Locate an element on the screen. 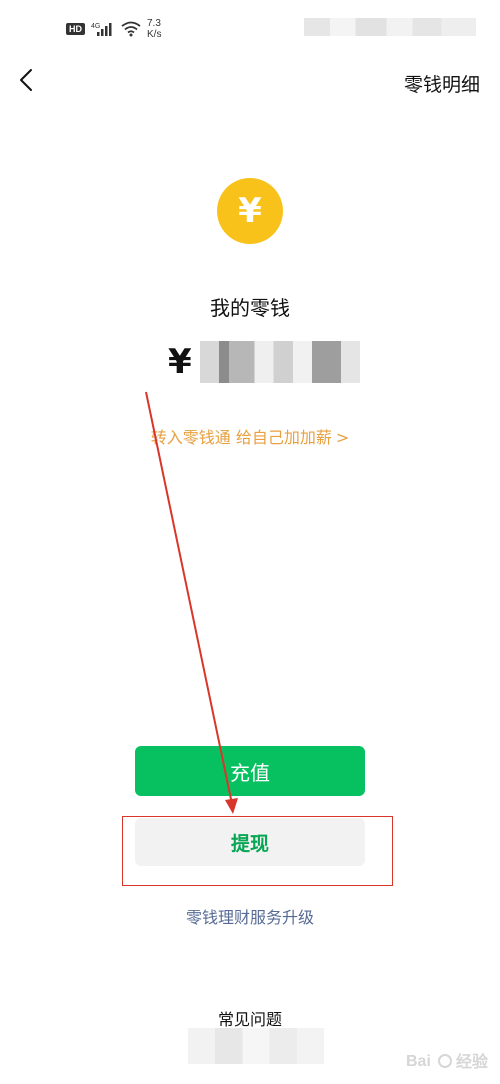 The image size is (500, 1084). status-bar: HD 4G 7.3 K/s is located at coordinates (250, 28).